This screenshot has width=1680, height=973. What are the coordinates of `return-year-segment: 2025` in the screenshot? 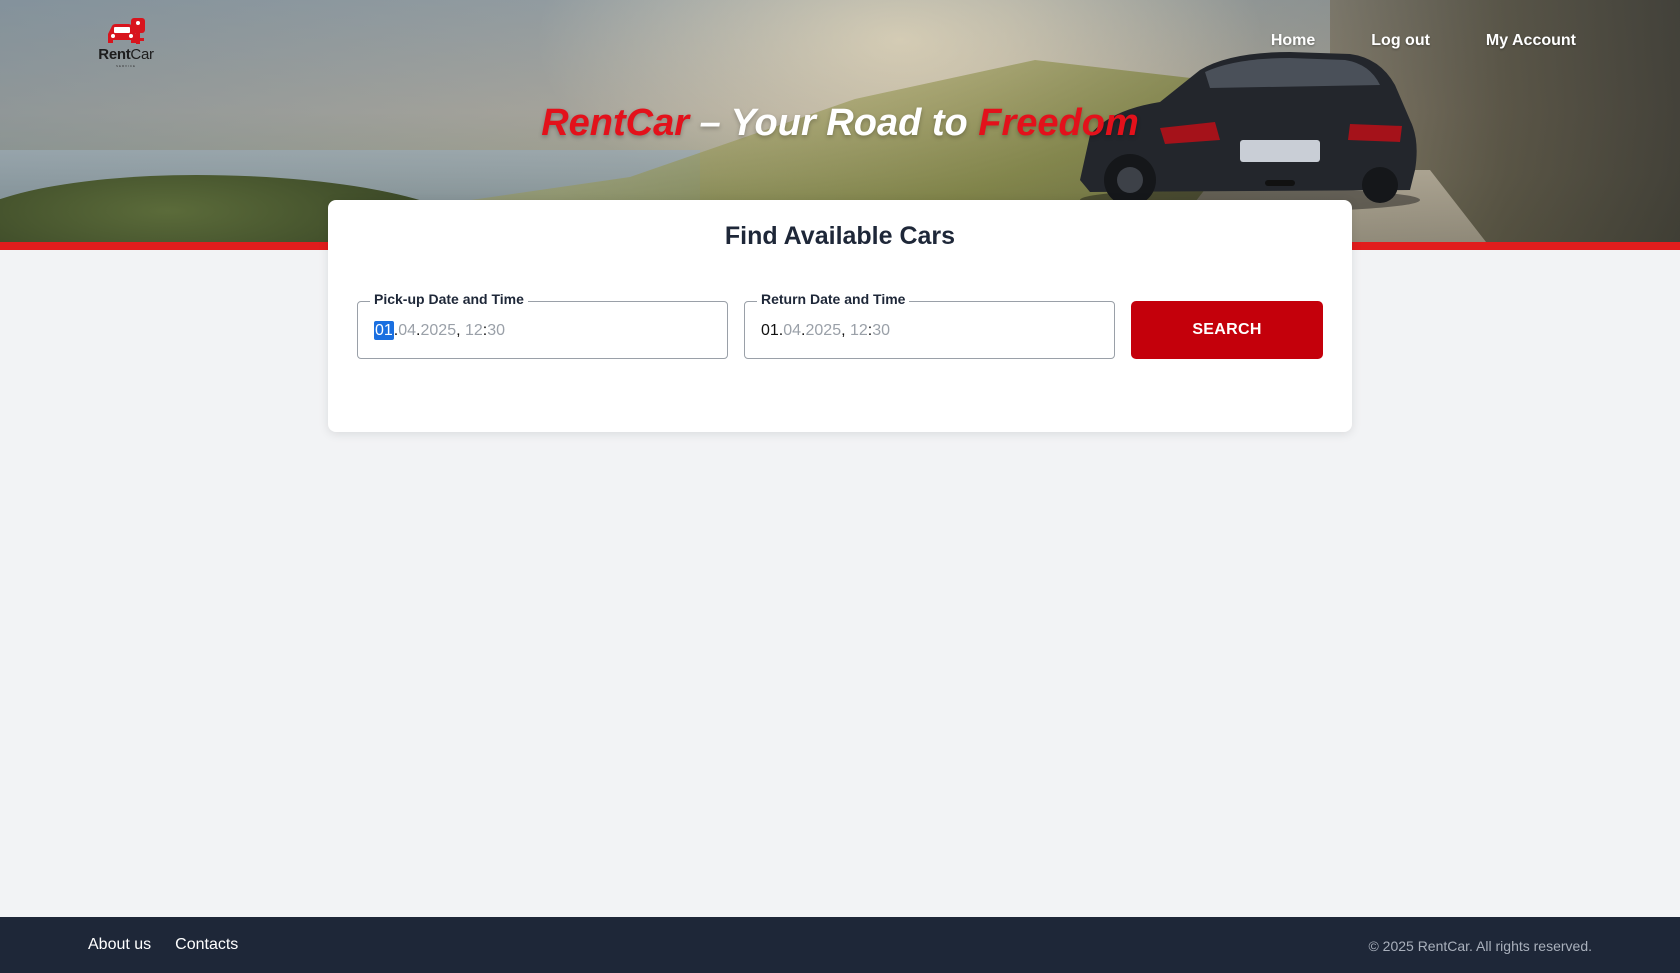 It's located at (824, 330).